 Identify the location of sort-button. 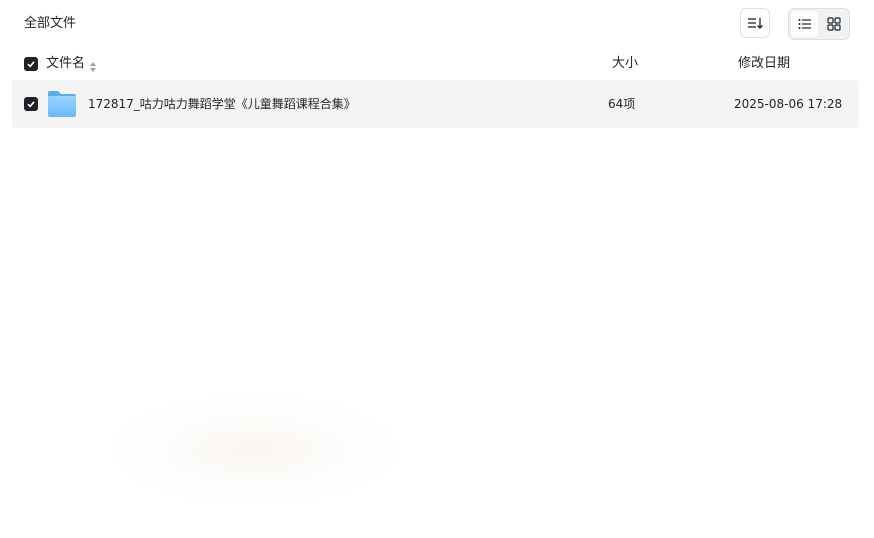
(755, 23).